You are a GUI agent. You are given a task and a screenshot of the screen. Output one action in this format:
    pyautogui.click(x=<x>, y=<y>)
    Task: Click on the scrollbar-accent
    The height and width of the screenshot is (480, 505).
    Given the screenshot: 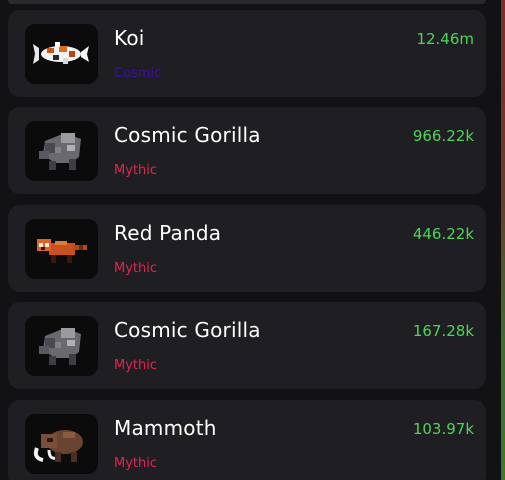 What is the action you would take?
    pyautogui.click(x=503, y=240)
    